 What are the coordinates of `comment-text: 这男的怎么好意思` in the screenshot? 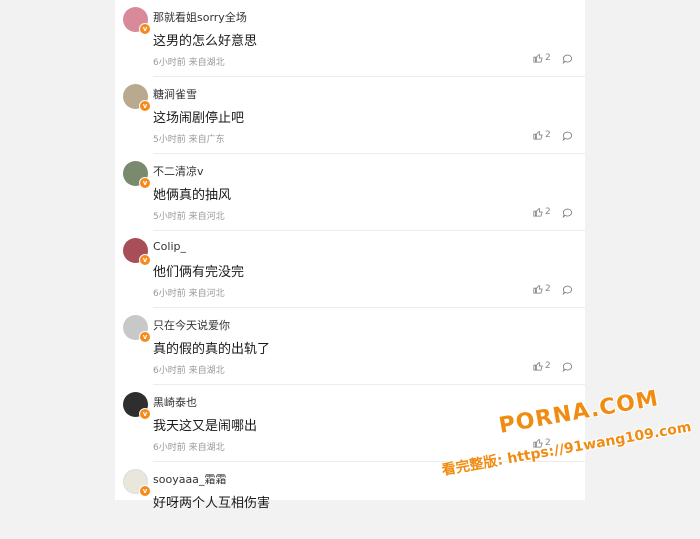 It's located at (205, 41).